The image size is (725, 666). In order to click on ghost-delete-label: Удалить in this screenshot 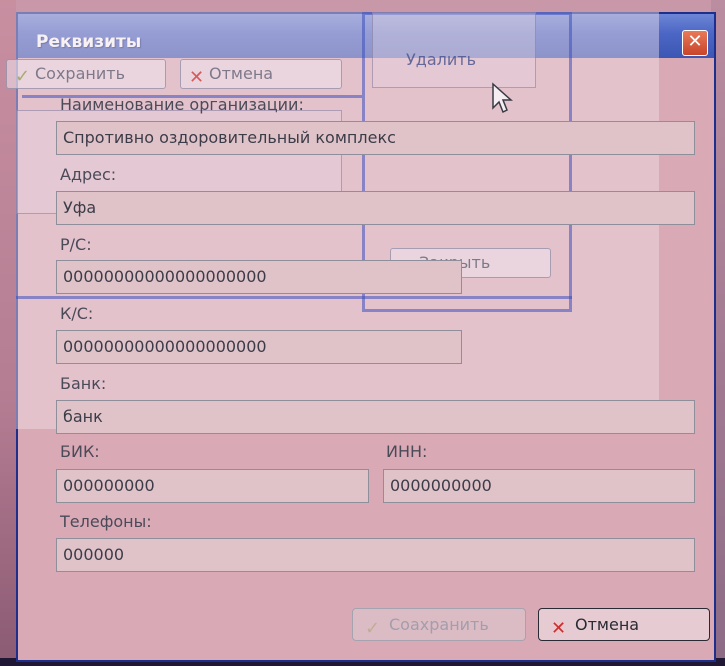, I will do `click(441, 59)`.